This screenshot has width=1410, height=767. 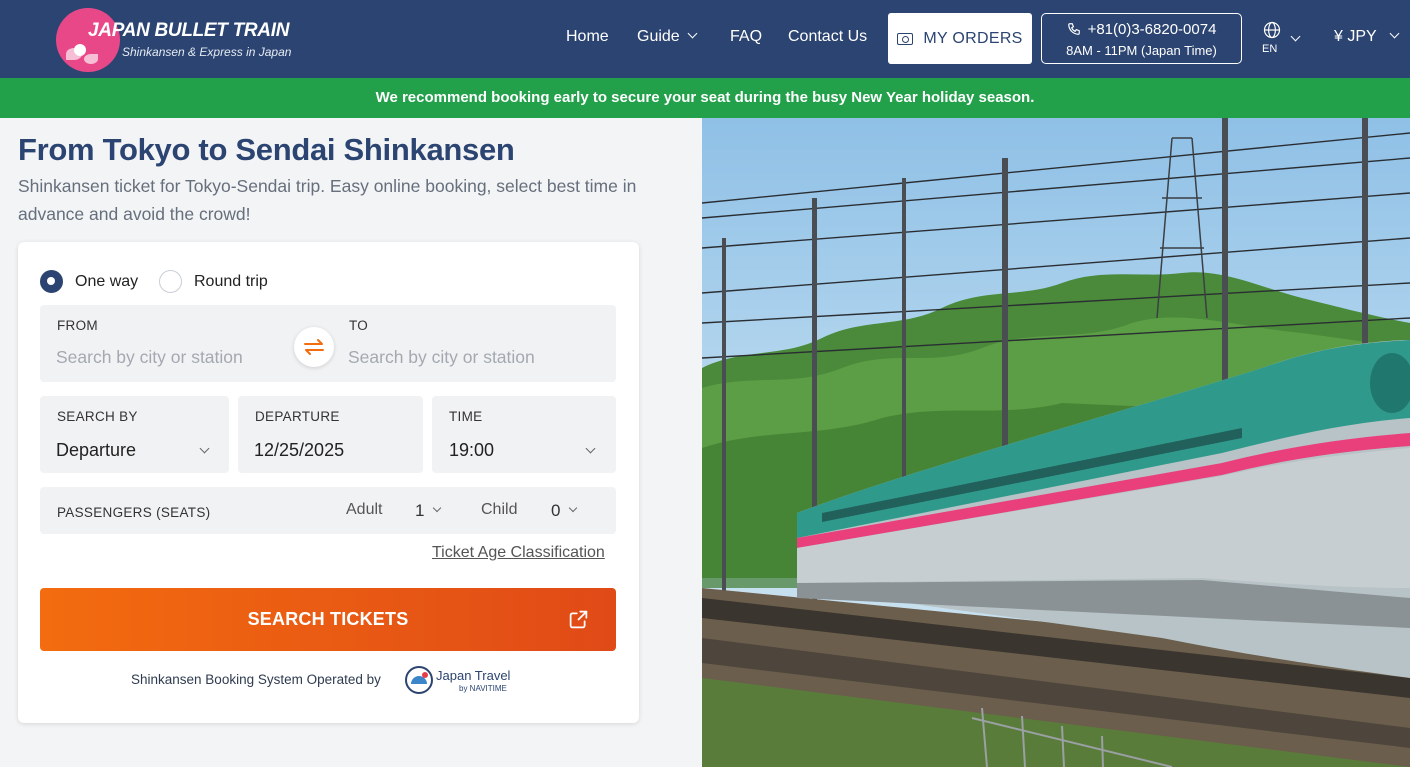 I want to click on search-by-label: SEARCH BY, so click(x=97, y=416).